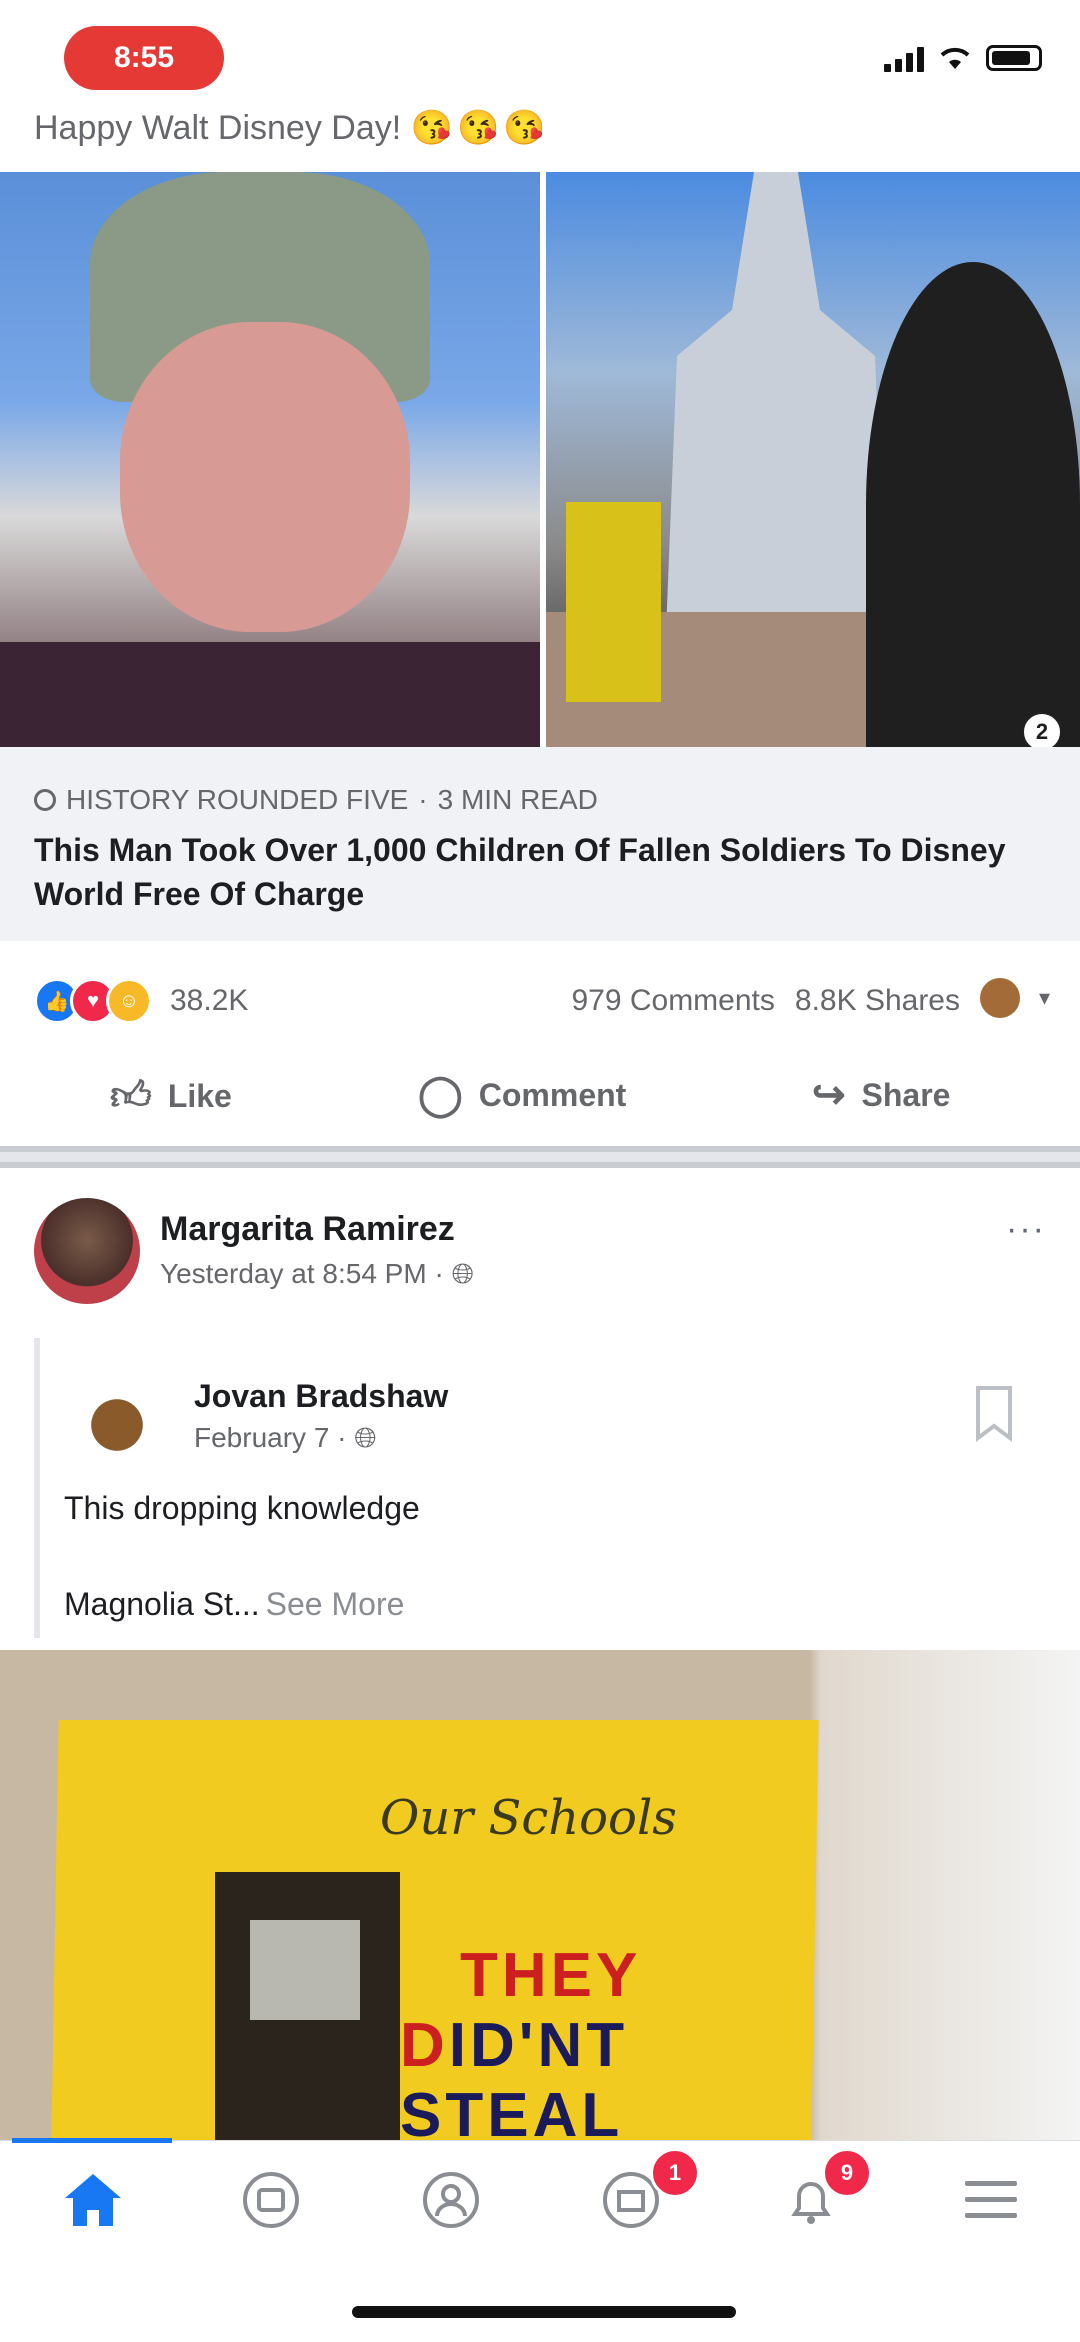 Image resolution: width=1080 pixels, height=2342 pixels. What do you see at coordinates (1014, 58) in the screenshot?
I see `battery-icon` at bounding box center [1014, 58].